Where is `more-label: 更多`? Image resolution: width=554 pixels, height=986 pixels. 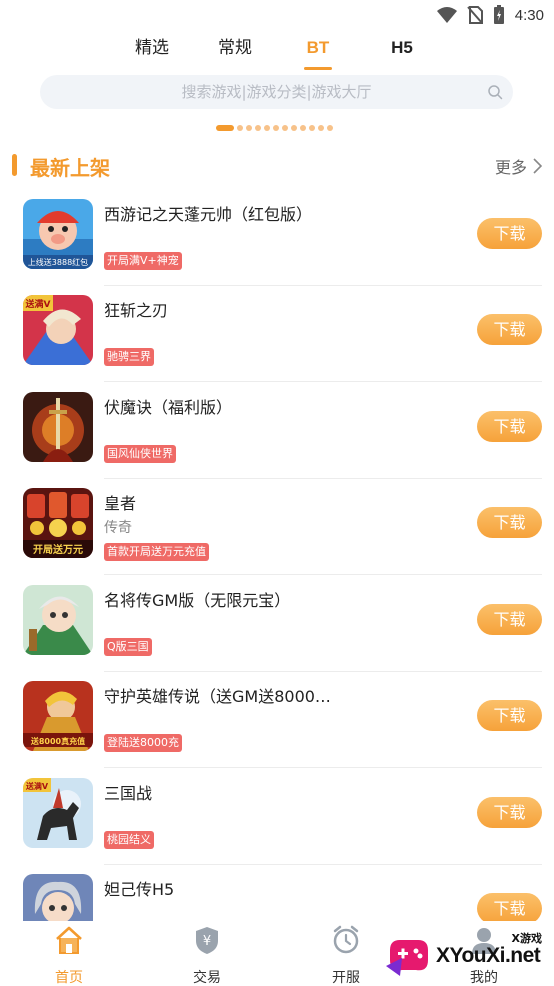
more-label: 更多 is located at coordinates (510, 167).